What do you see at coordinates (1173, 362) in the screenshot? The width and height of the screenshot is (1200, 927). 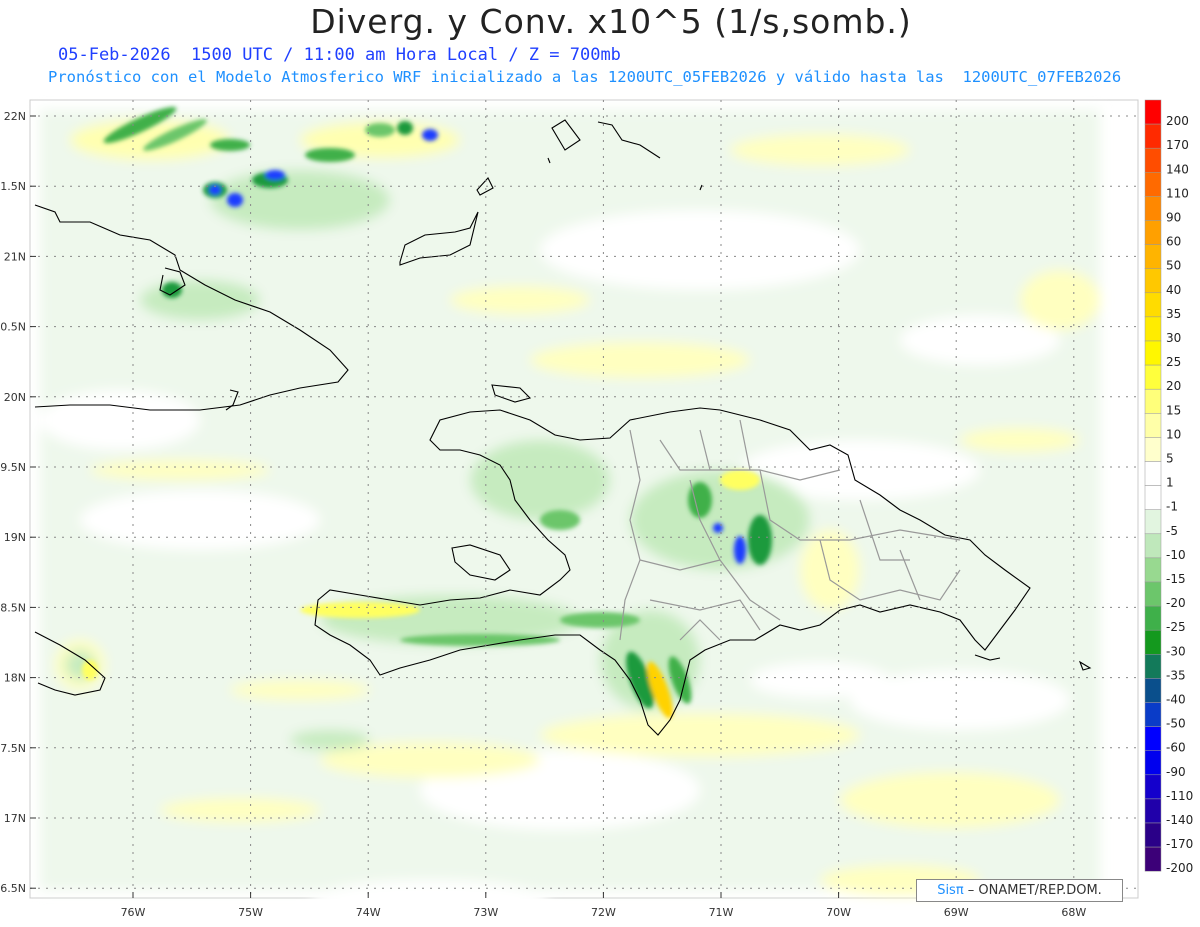 I see `colorbar-label: 25` at bounding box center [1173, 362].